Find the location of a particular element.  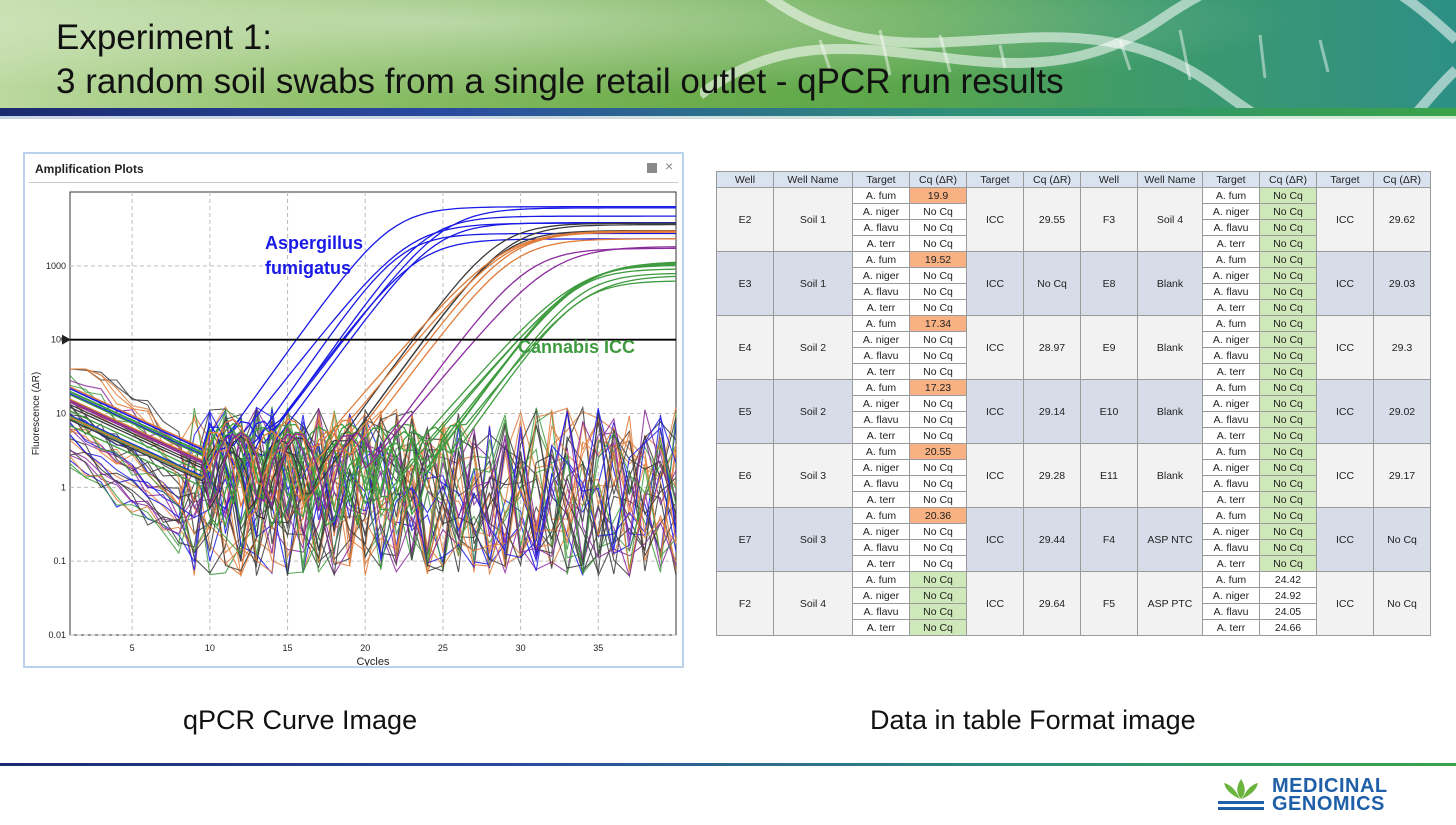

icc-cq-cell: 29.28 is located at coordinates (1052, 475).